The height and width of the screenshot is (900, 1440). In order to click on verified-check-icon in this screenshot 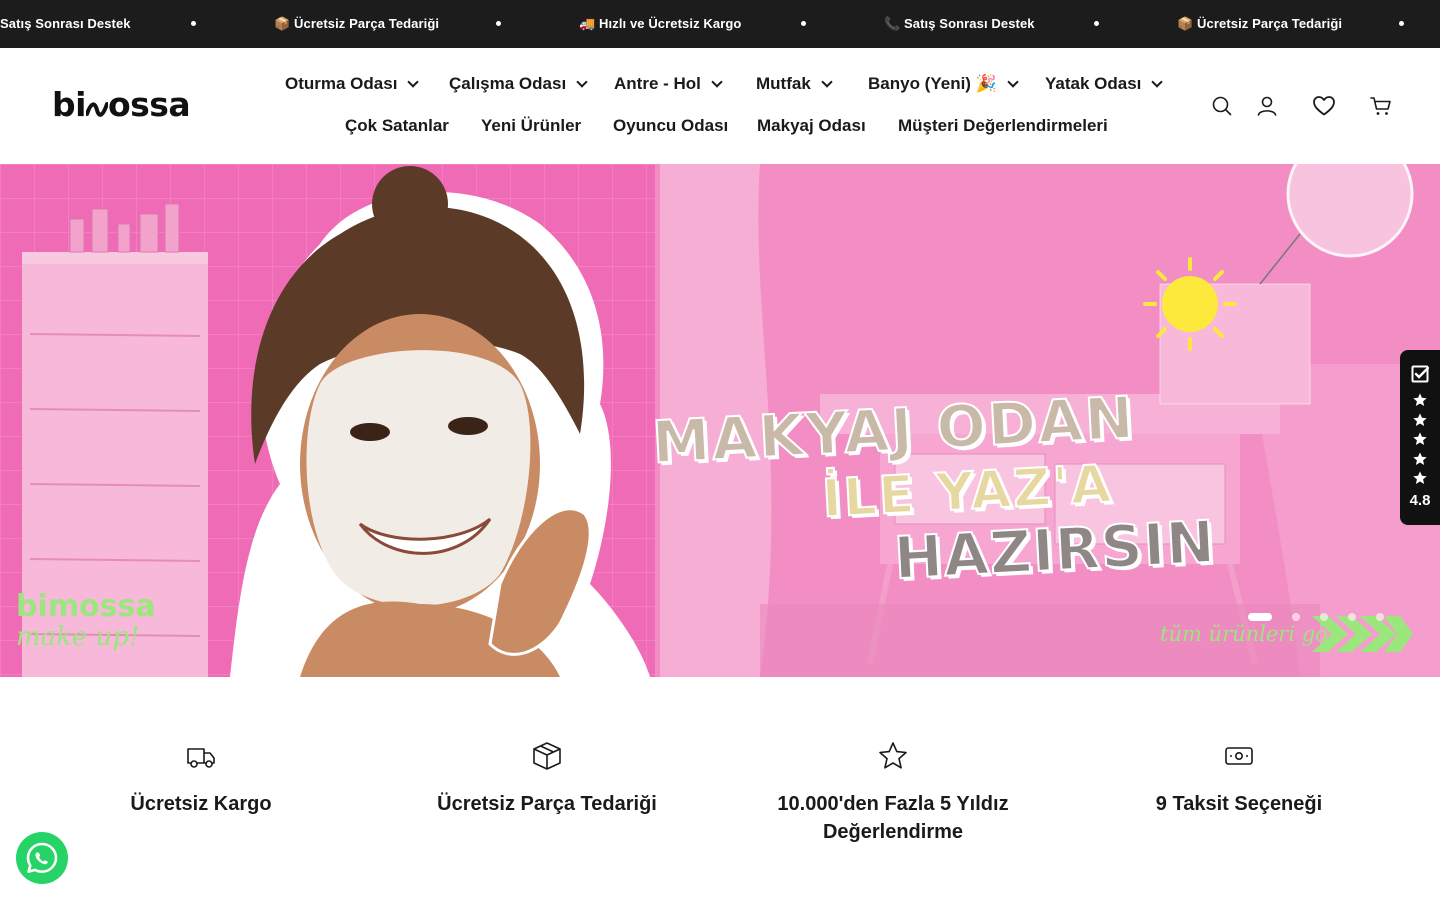, I will do `click(1420, 374)`.